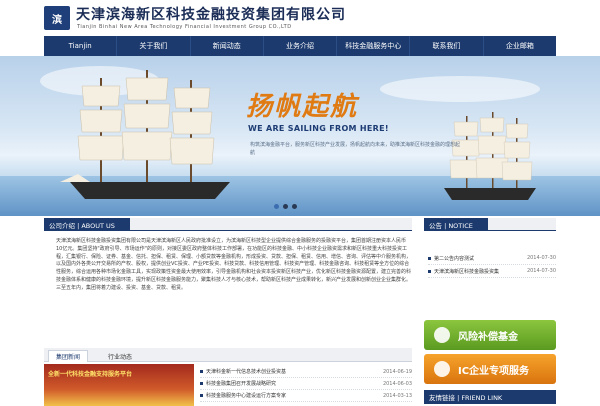 The height and width of the screenshot is (406, 600). Describe the element at coordinates (318, 128) in the screenshot. I see `banner-slogan-en: WE ARE SAILING FROM HERE!` at that location.